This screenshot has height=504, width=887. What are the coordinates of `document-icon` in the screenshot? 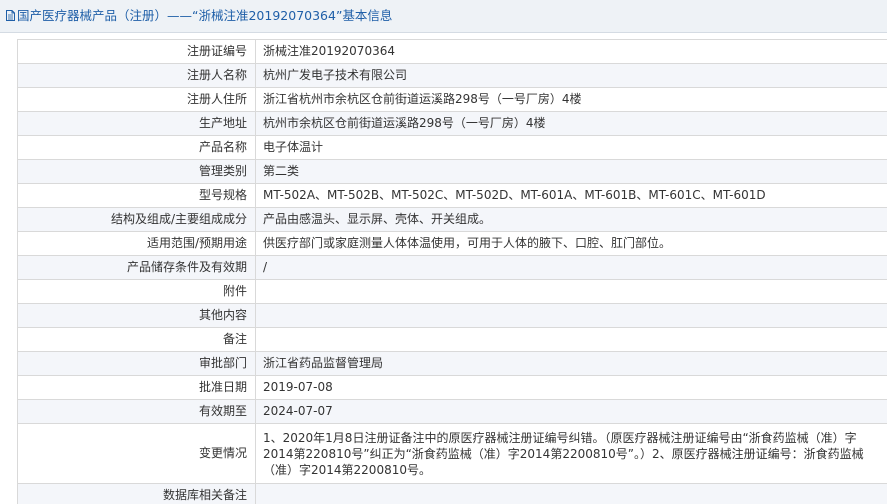 It's located at (10, 15).